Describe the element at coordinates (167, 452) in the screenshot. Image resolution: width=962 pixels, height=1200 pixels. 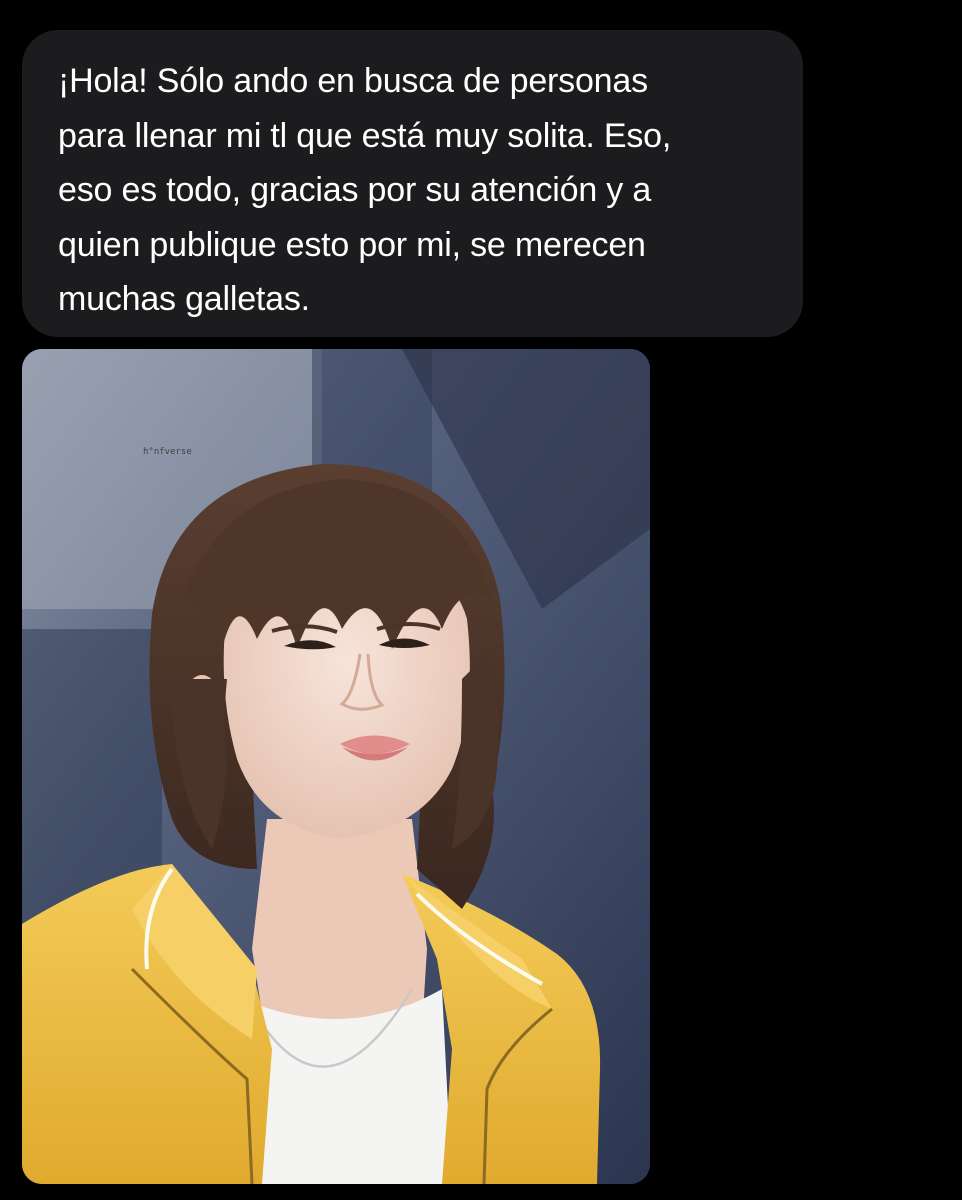
I see `watermark-text: h°nfverse` at that location.